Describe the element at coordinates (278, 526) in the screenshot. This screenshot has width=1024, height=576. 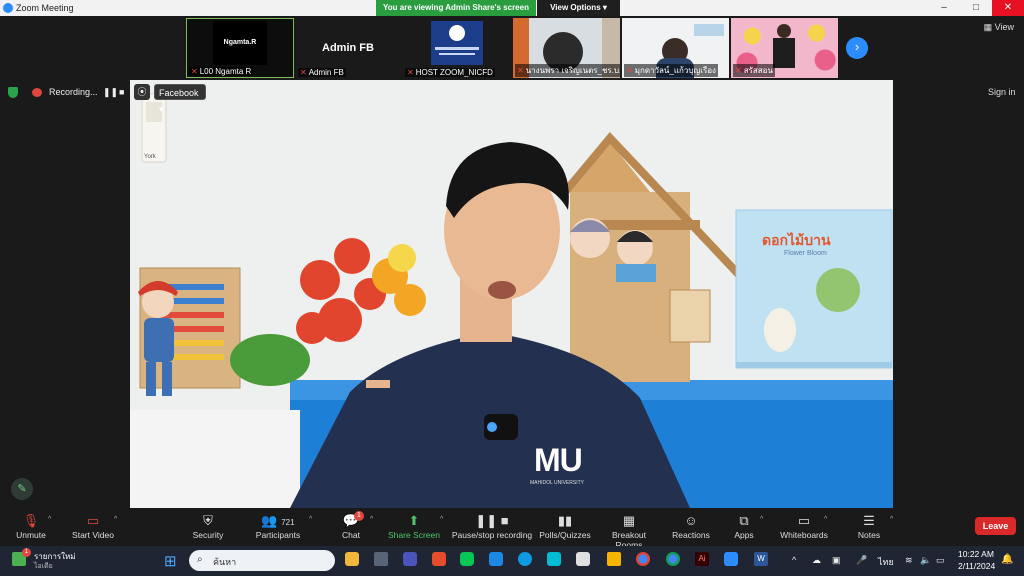
I see `participants-button: 👥 721 Participants` at that location.